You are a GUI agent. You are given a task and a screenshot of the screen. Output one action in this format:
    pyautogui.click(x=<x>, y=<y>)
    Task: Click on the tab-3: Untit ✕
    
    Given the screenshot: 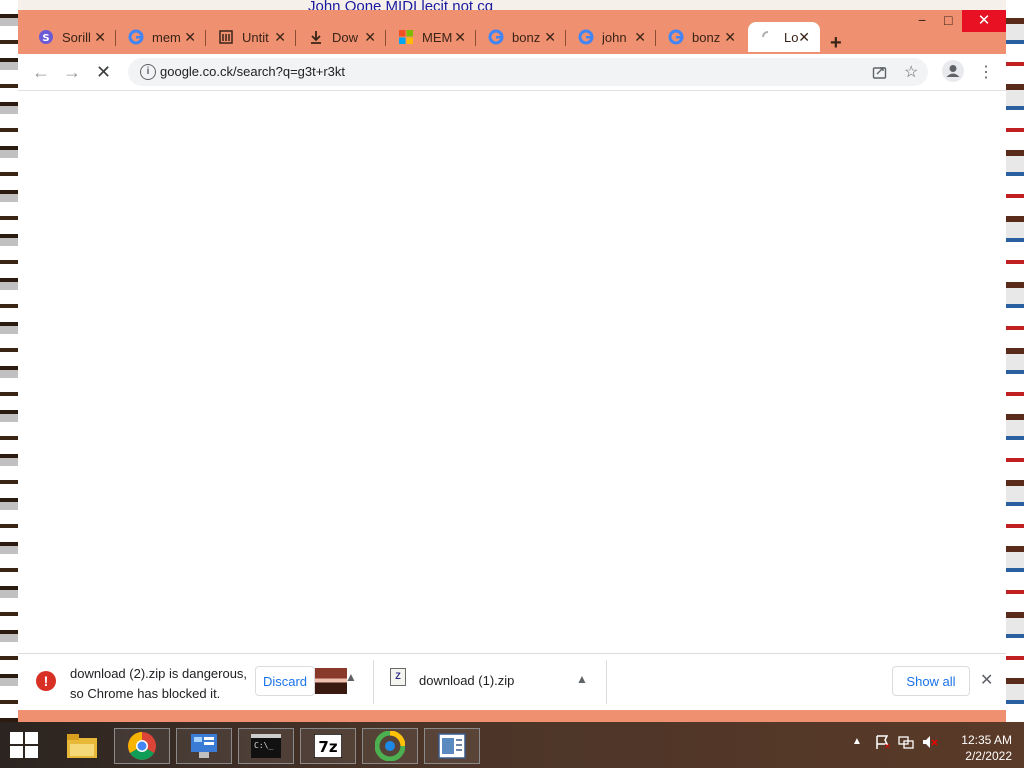 What is the action you would take?
    pyautogui.click(x=251, y=37)
    